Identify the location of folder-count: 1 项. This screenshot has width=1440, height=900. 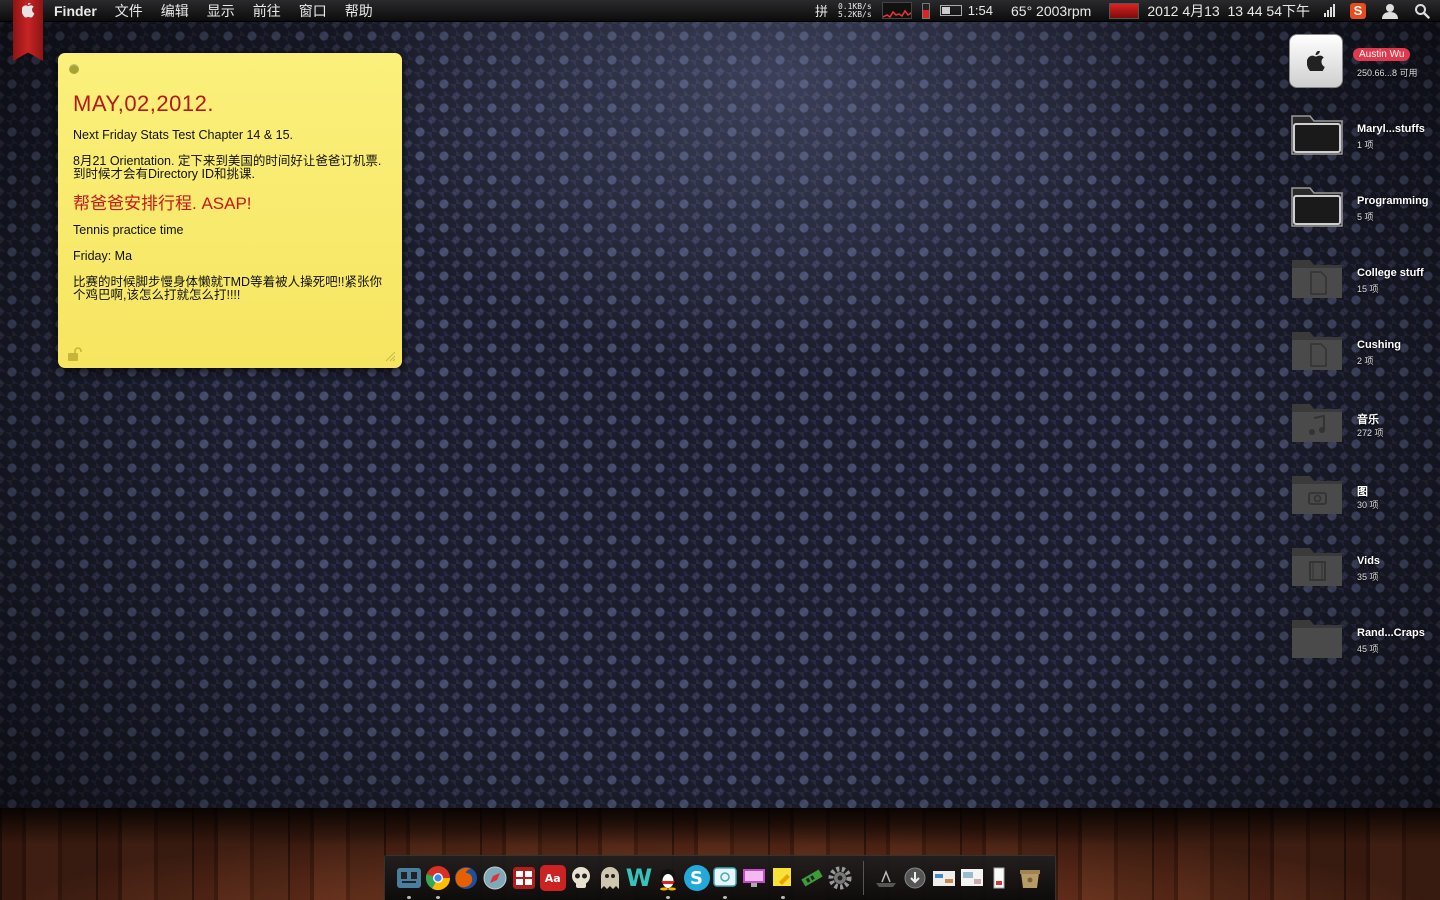
(1365, 145).